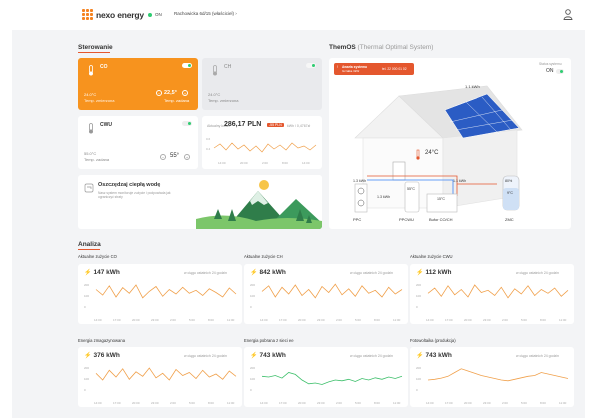 The width and height of the screenshot is (597, 418). What do you see at coordinates (272, 272) in the screenshot?
I see `analysis-value-text: 842 kWh` at bounding box center [272, 272].